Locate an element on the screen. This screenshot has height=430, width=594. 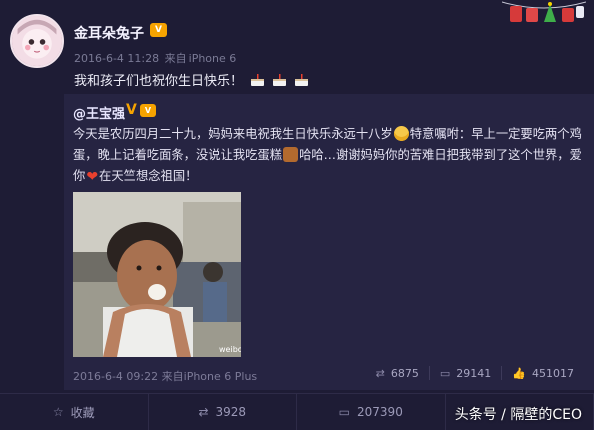
quoted-comment-button: ▭ 29141 is located at coordinates (464, 373).